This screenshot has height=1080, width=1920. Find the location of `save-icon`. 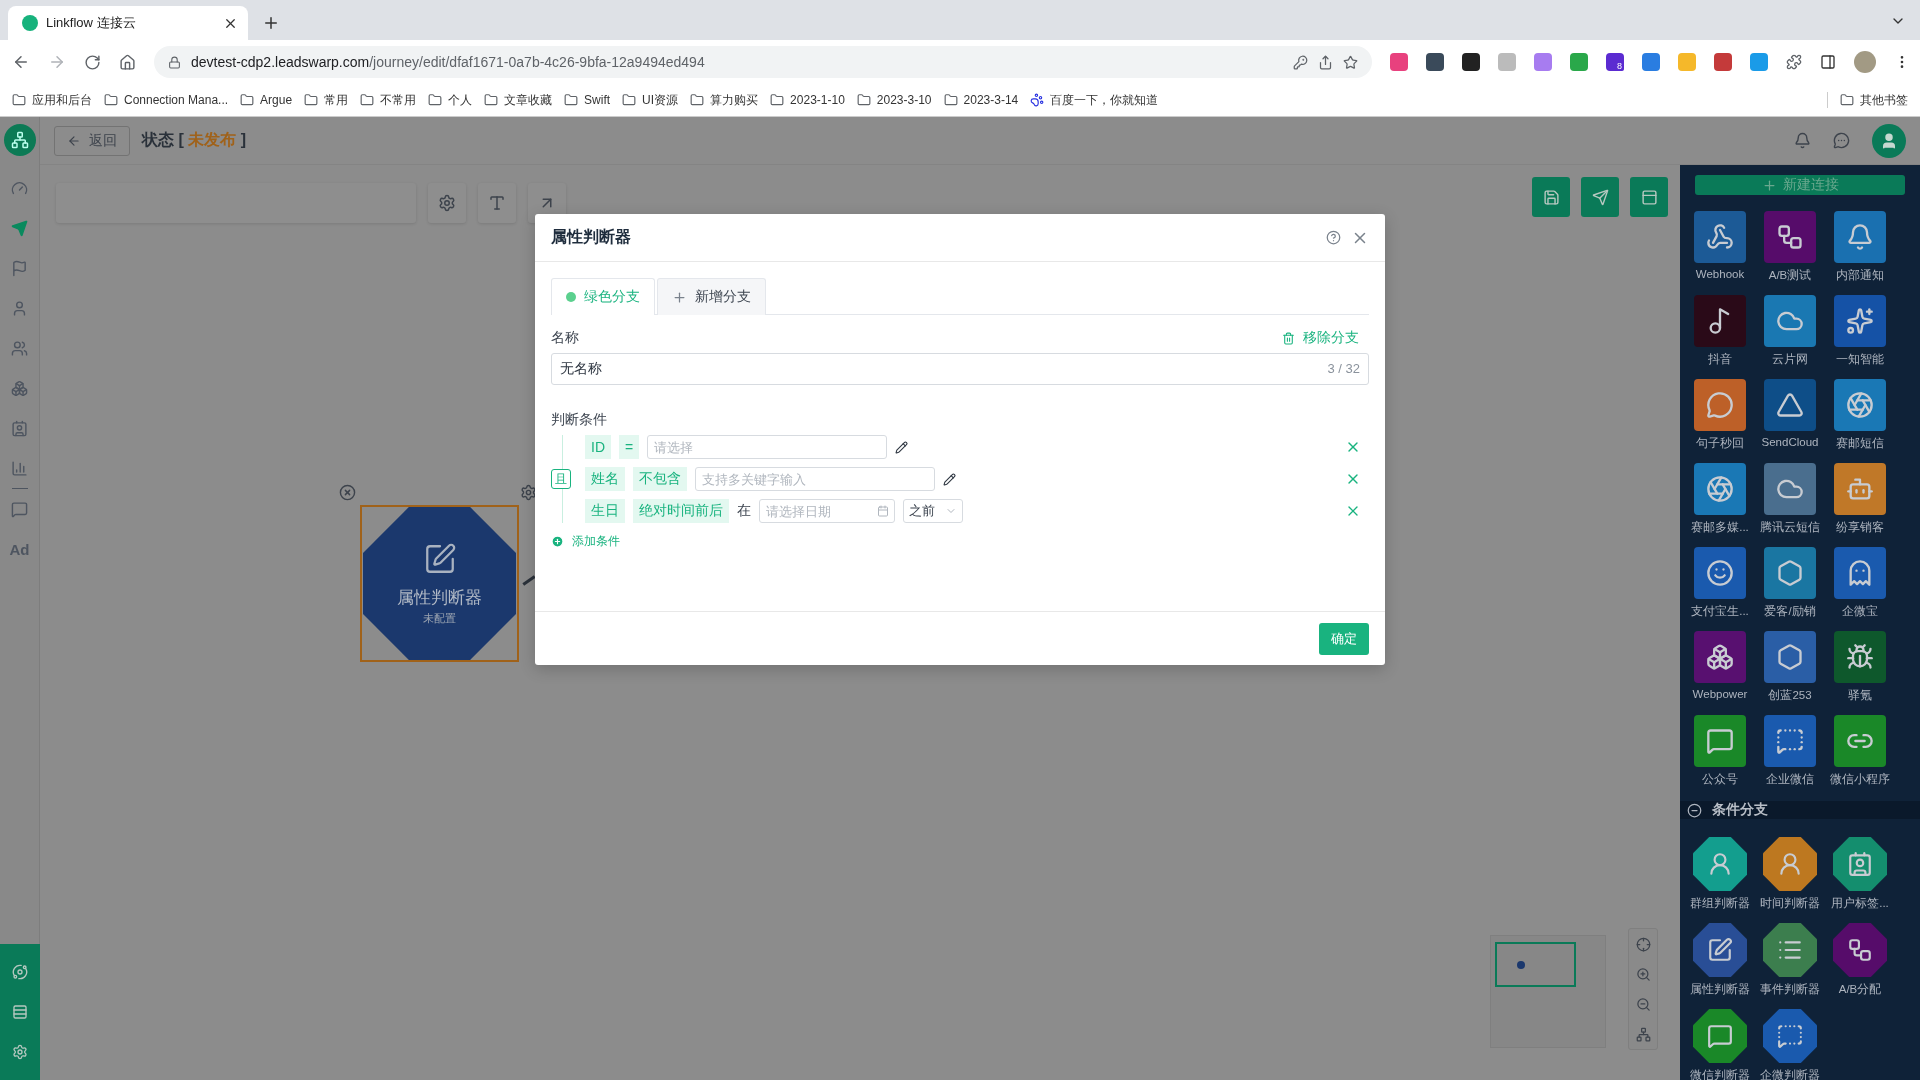

save-icon is located at coordinates (1551, 197).